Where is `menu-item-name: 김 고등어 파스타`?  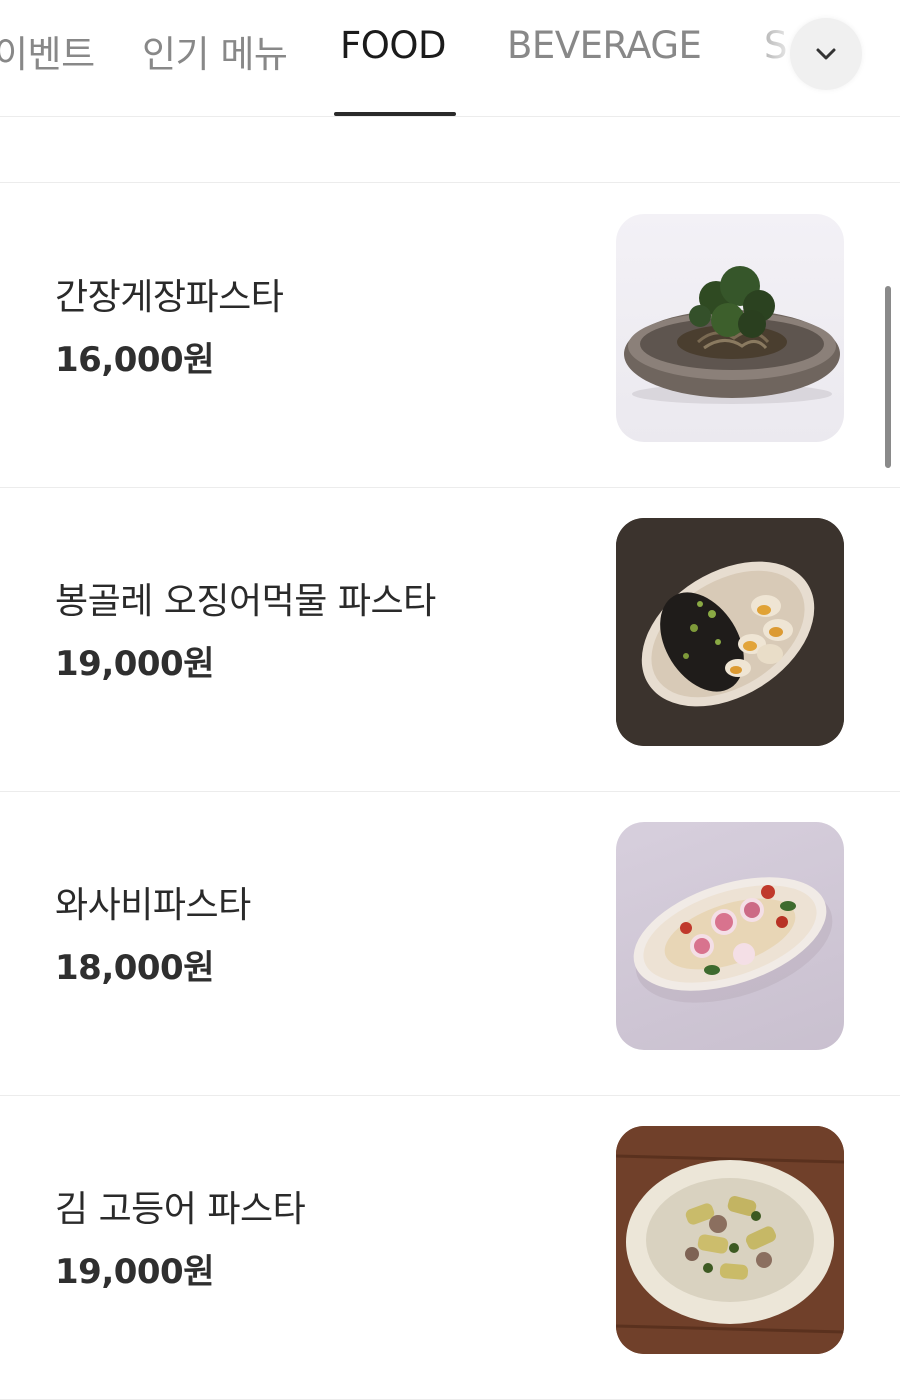
menu-item-name: 김 고등어 파스타 is located at coordinates (180, 1209).